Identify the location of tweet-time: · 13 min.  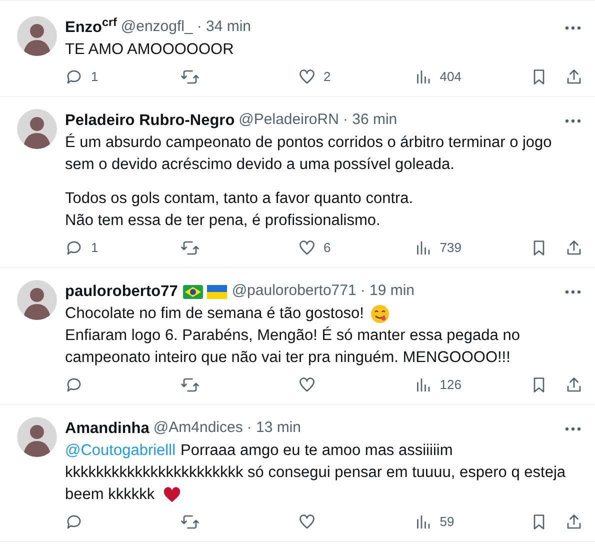
(274, 428).